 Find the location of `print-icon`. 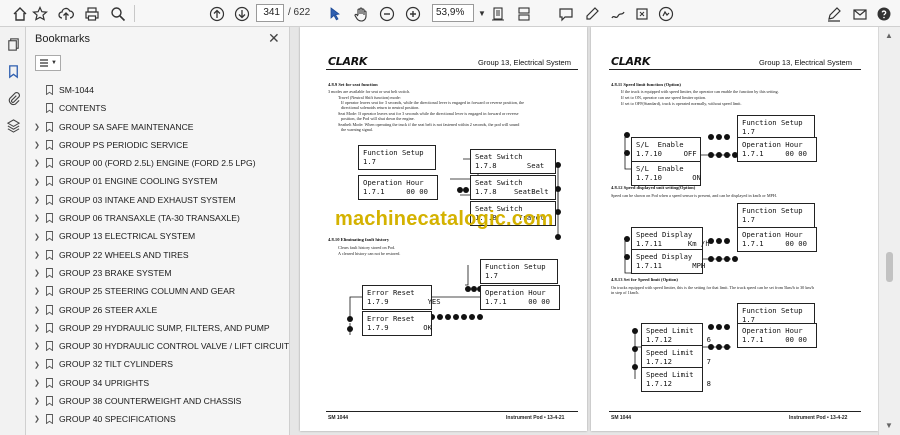

print-icon is located at coordinates (92, 13).